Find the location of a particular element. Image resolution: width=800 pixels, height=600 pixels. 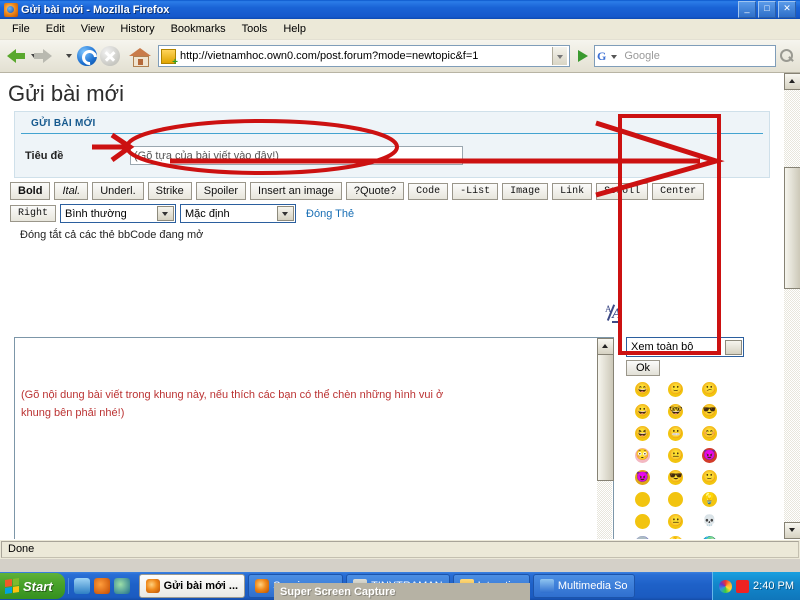

smiley-grid: 😄 🙂 😕 😀 🤓 😎 😆 😬 😊 😳 😐 😈 😈 😎 🙂 💡 😐 💀 is located at coordinates (676, 460).